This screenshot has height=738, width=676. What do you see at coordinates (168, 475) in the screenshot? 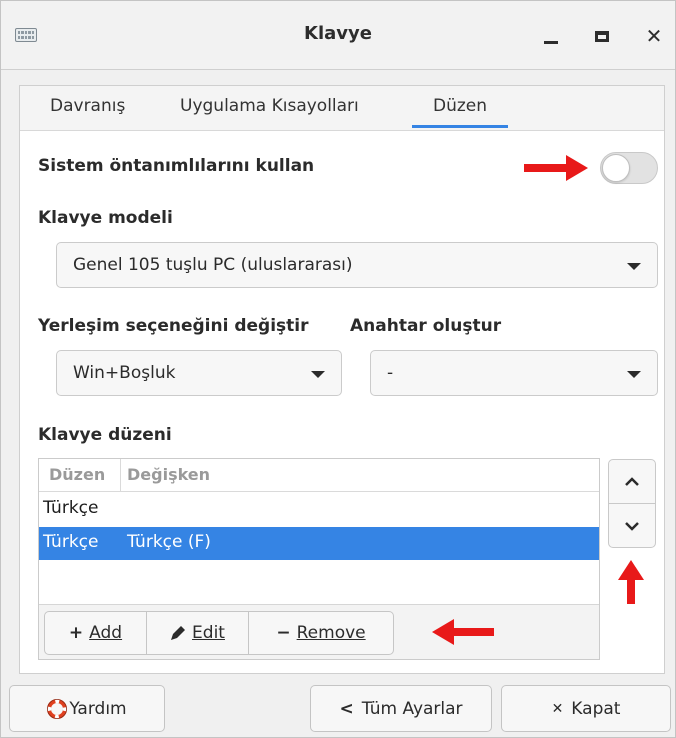
I see `column-header-variant: Değişken` at bounding box center [168, 475].